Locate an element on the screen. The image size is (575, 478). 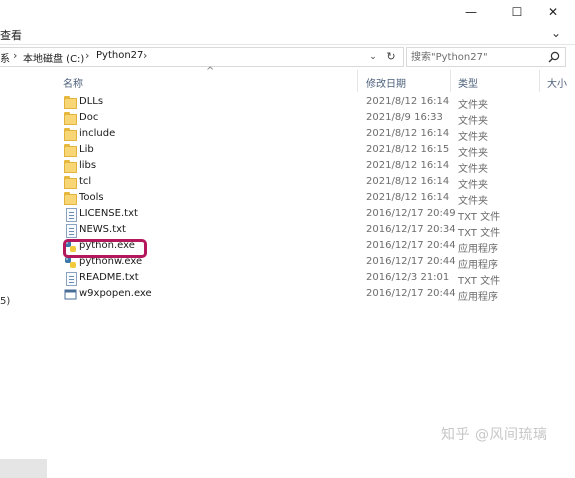
column-type: 类型 is located at coordinates (468, 82).